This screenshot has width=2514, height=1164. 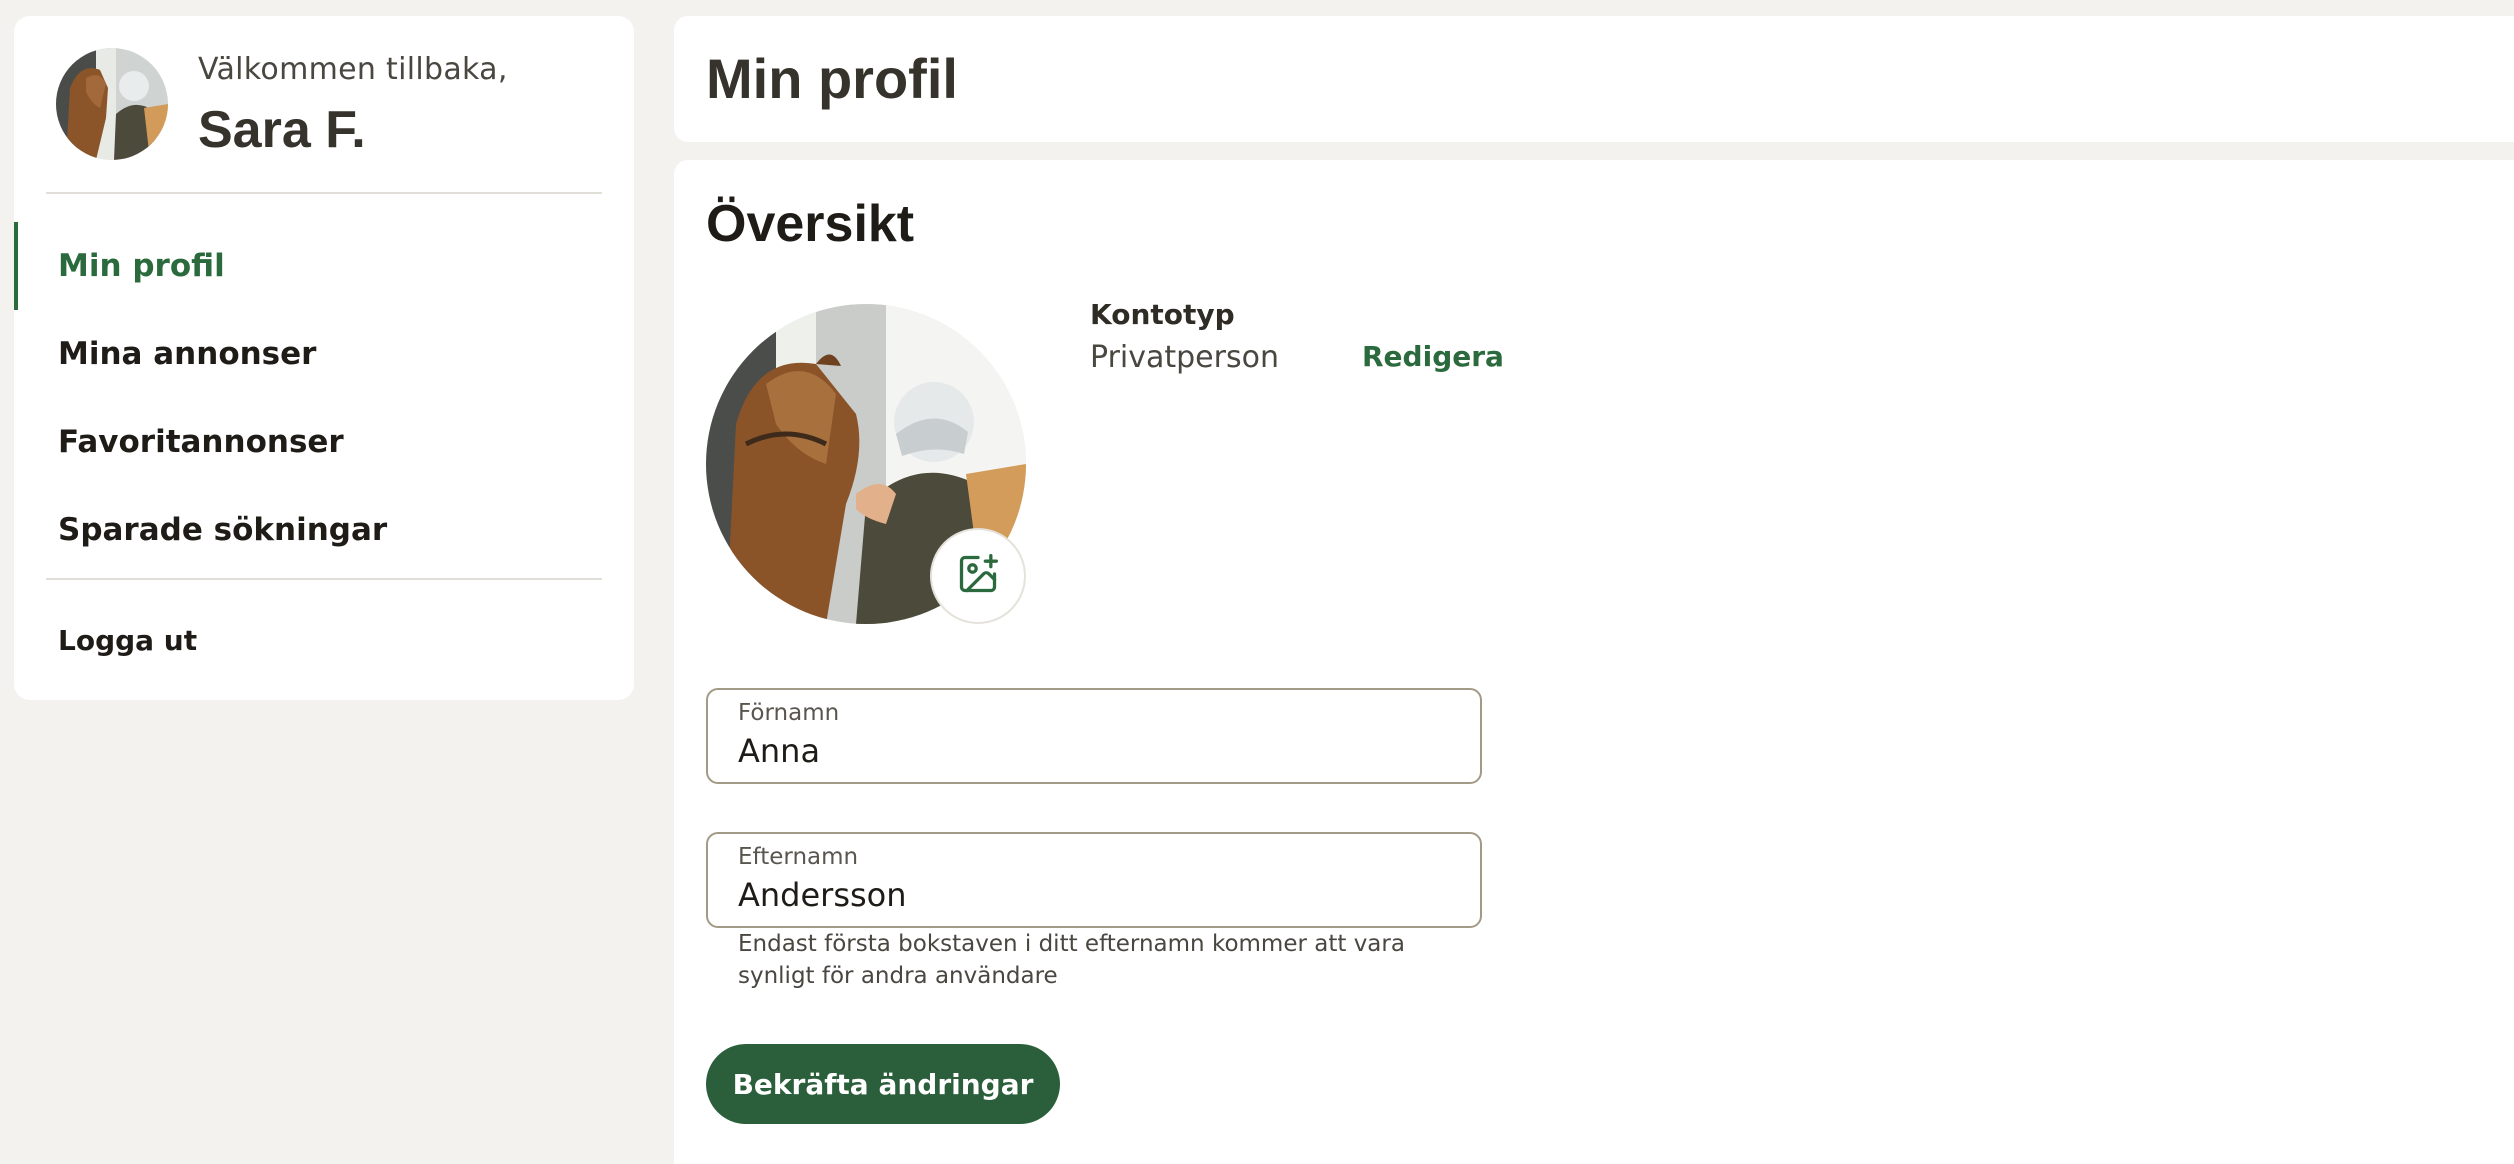 I want to click on account-type-value: Privatperson, so click(x=1184, y=357).